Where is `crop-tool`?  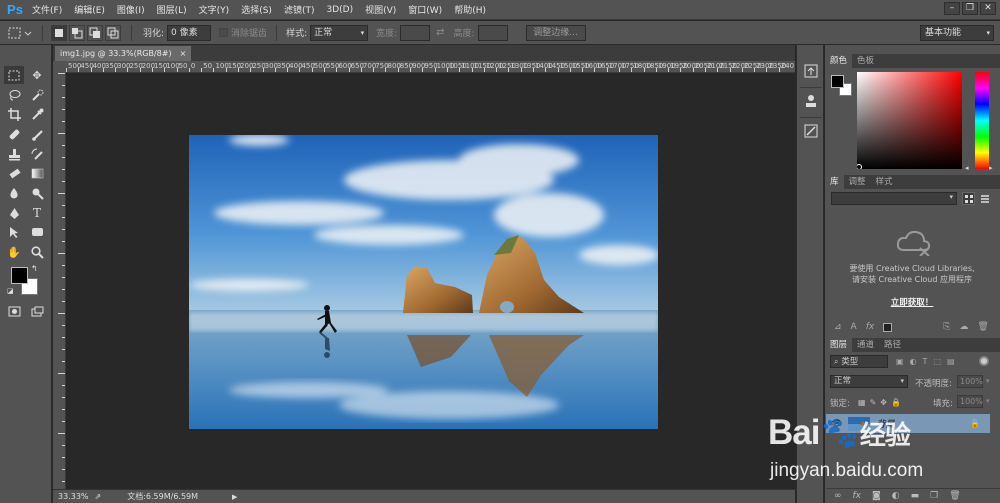
crop-tool is located at coordinates (14, 114).